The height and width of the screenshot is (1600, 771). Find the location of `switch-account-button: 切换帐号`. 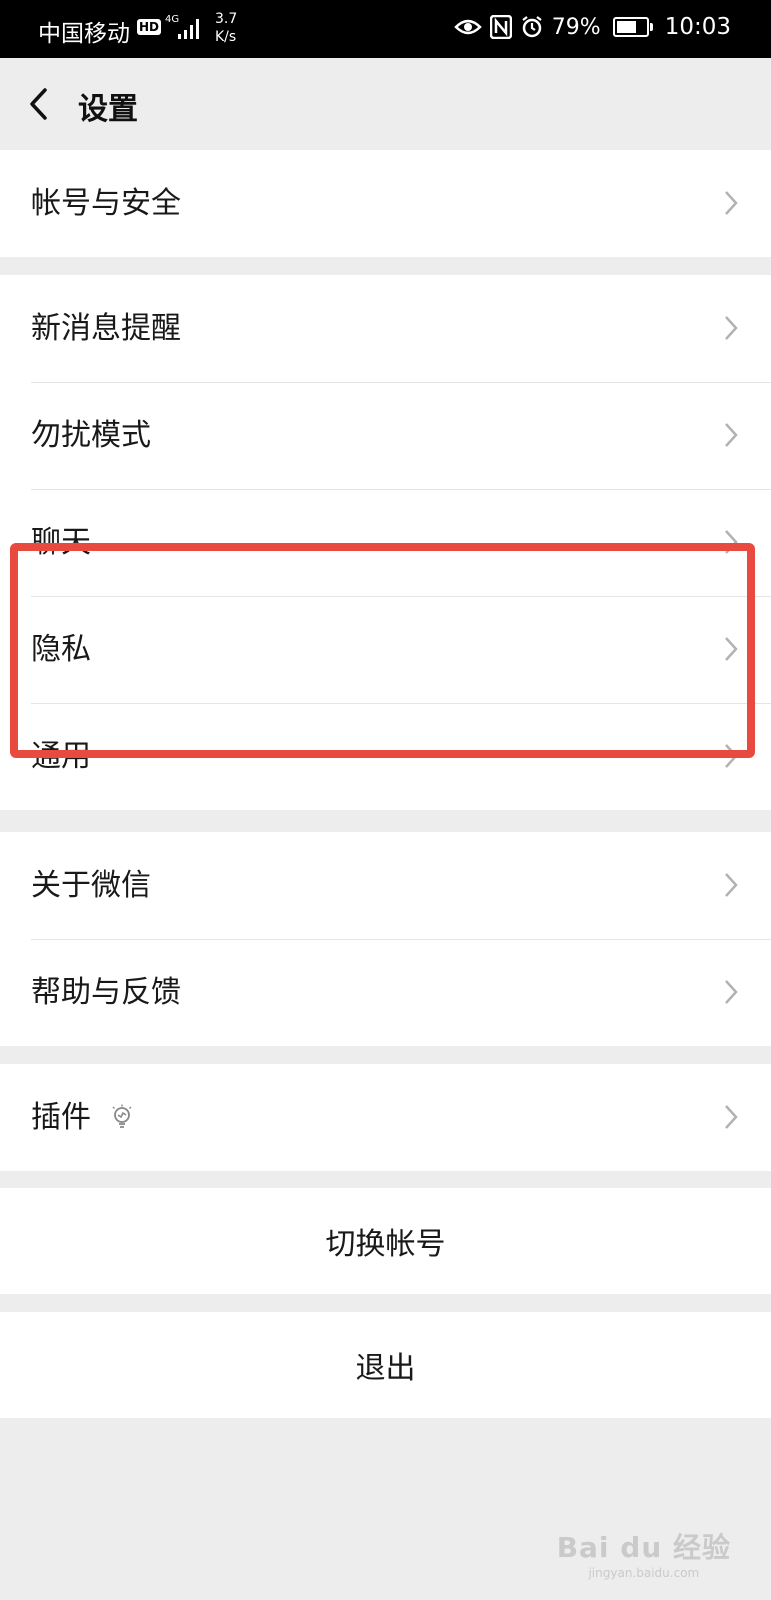

switch-account-button: 切换帐号 is located at coordinates (385, 1241).